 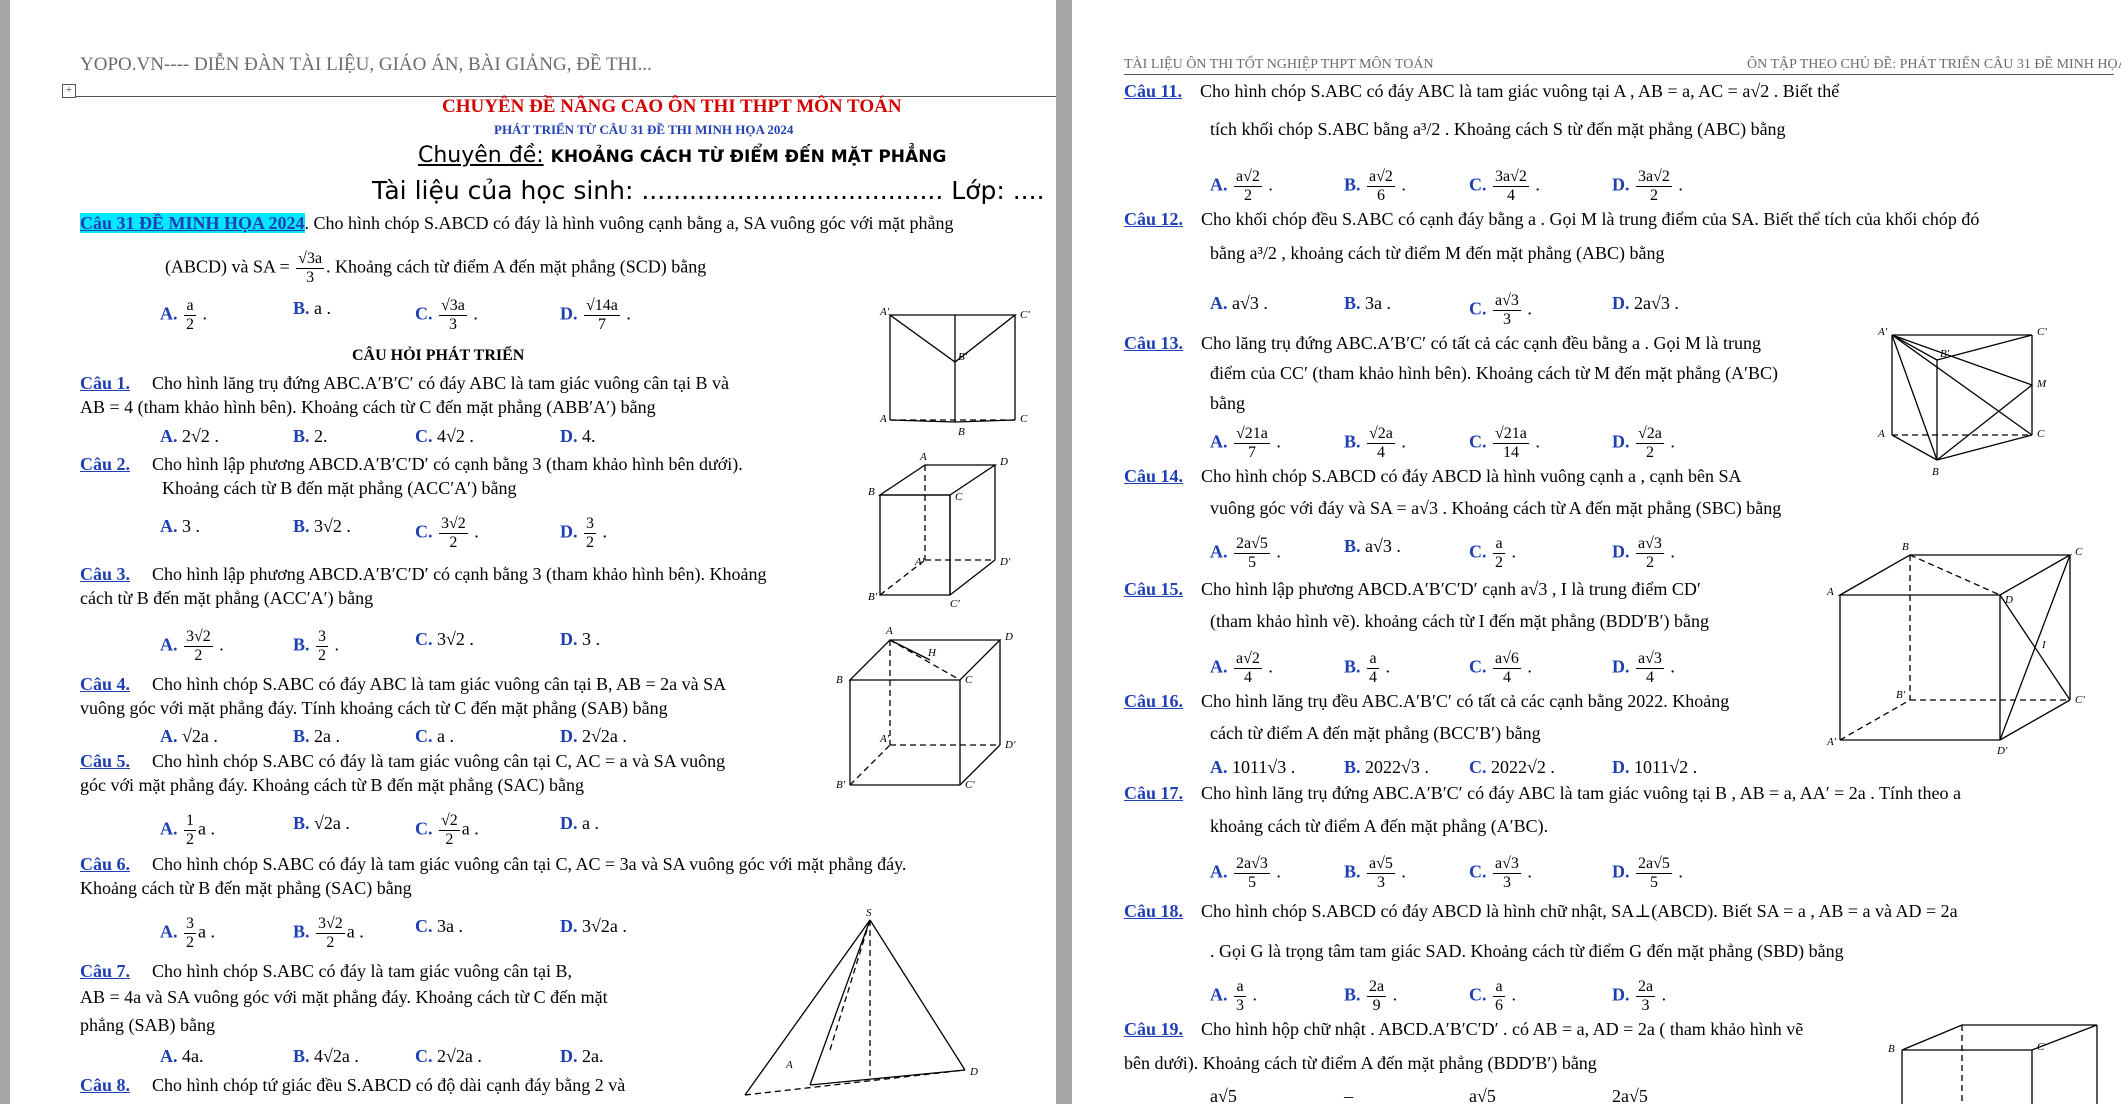 What do you see at coordinates (580, 639) in the screenshot?
I see `answer-option: D. 3 .` at bounding box center [580, 639].